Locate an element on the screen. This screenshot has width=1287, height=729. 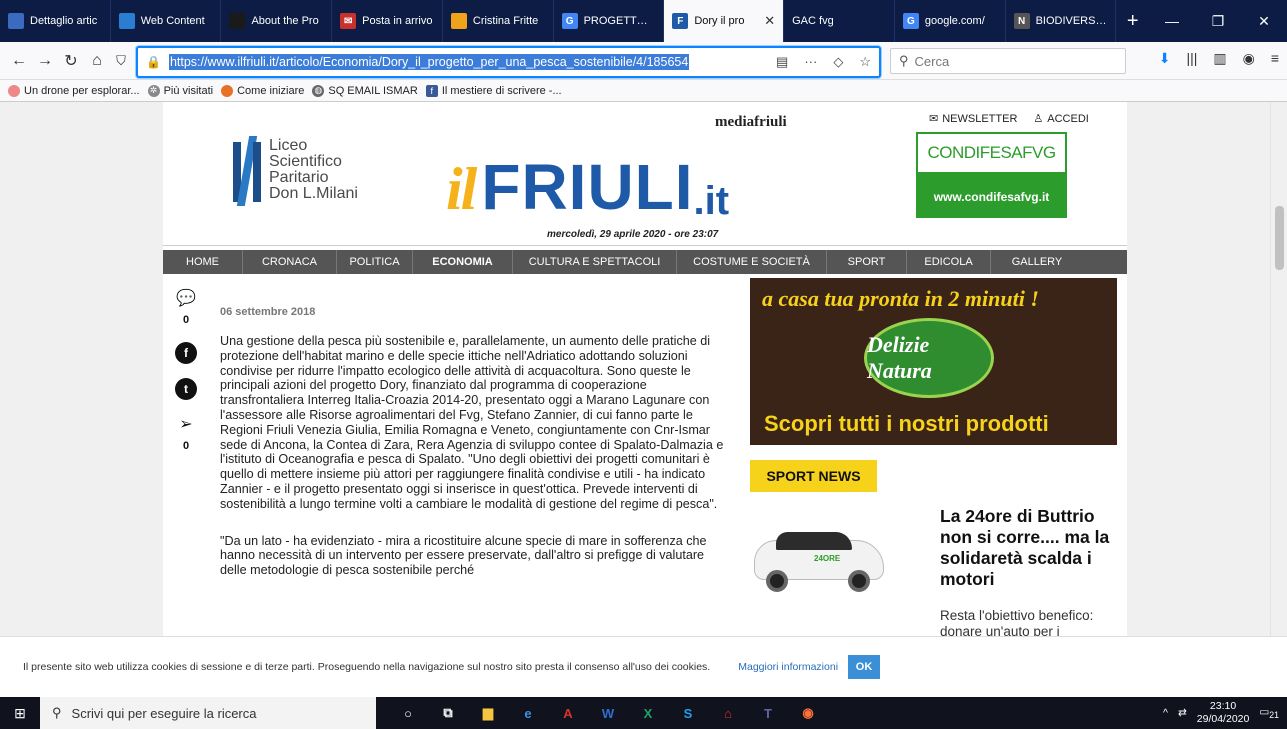
firefox-icon is located at coordinates (227, 90).